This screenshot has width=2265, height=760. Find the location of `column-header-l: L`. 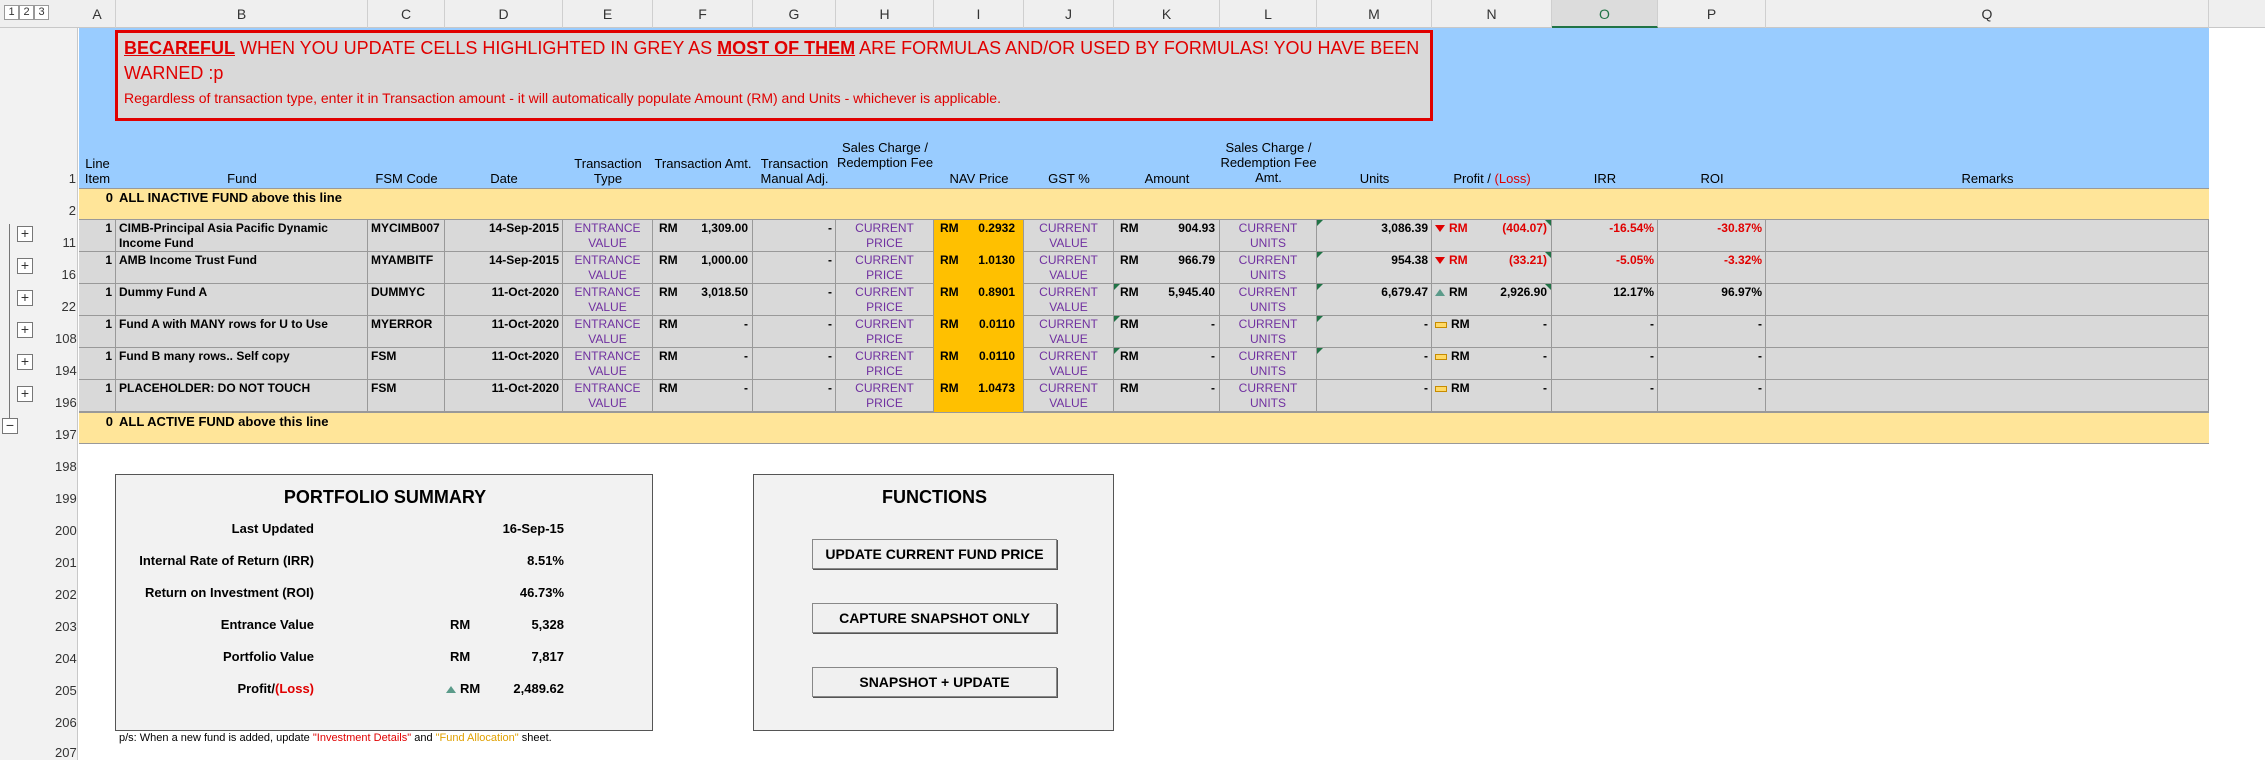

column-header-l: L is located at coordinates (1268, 14).